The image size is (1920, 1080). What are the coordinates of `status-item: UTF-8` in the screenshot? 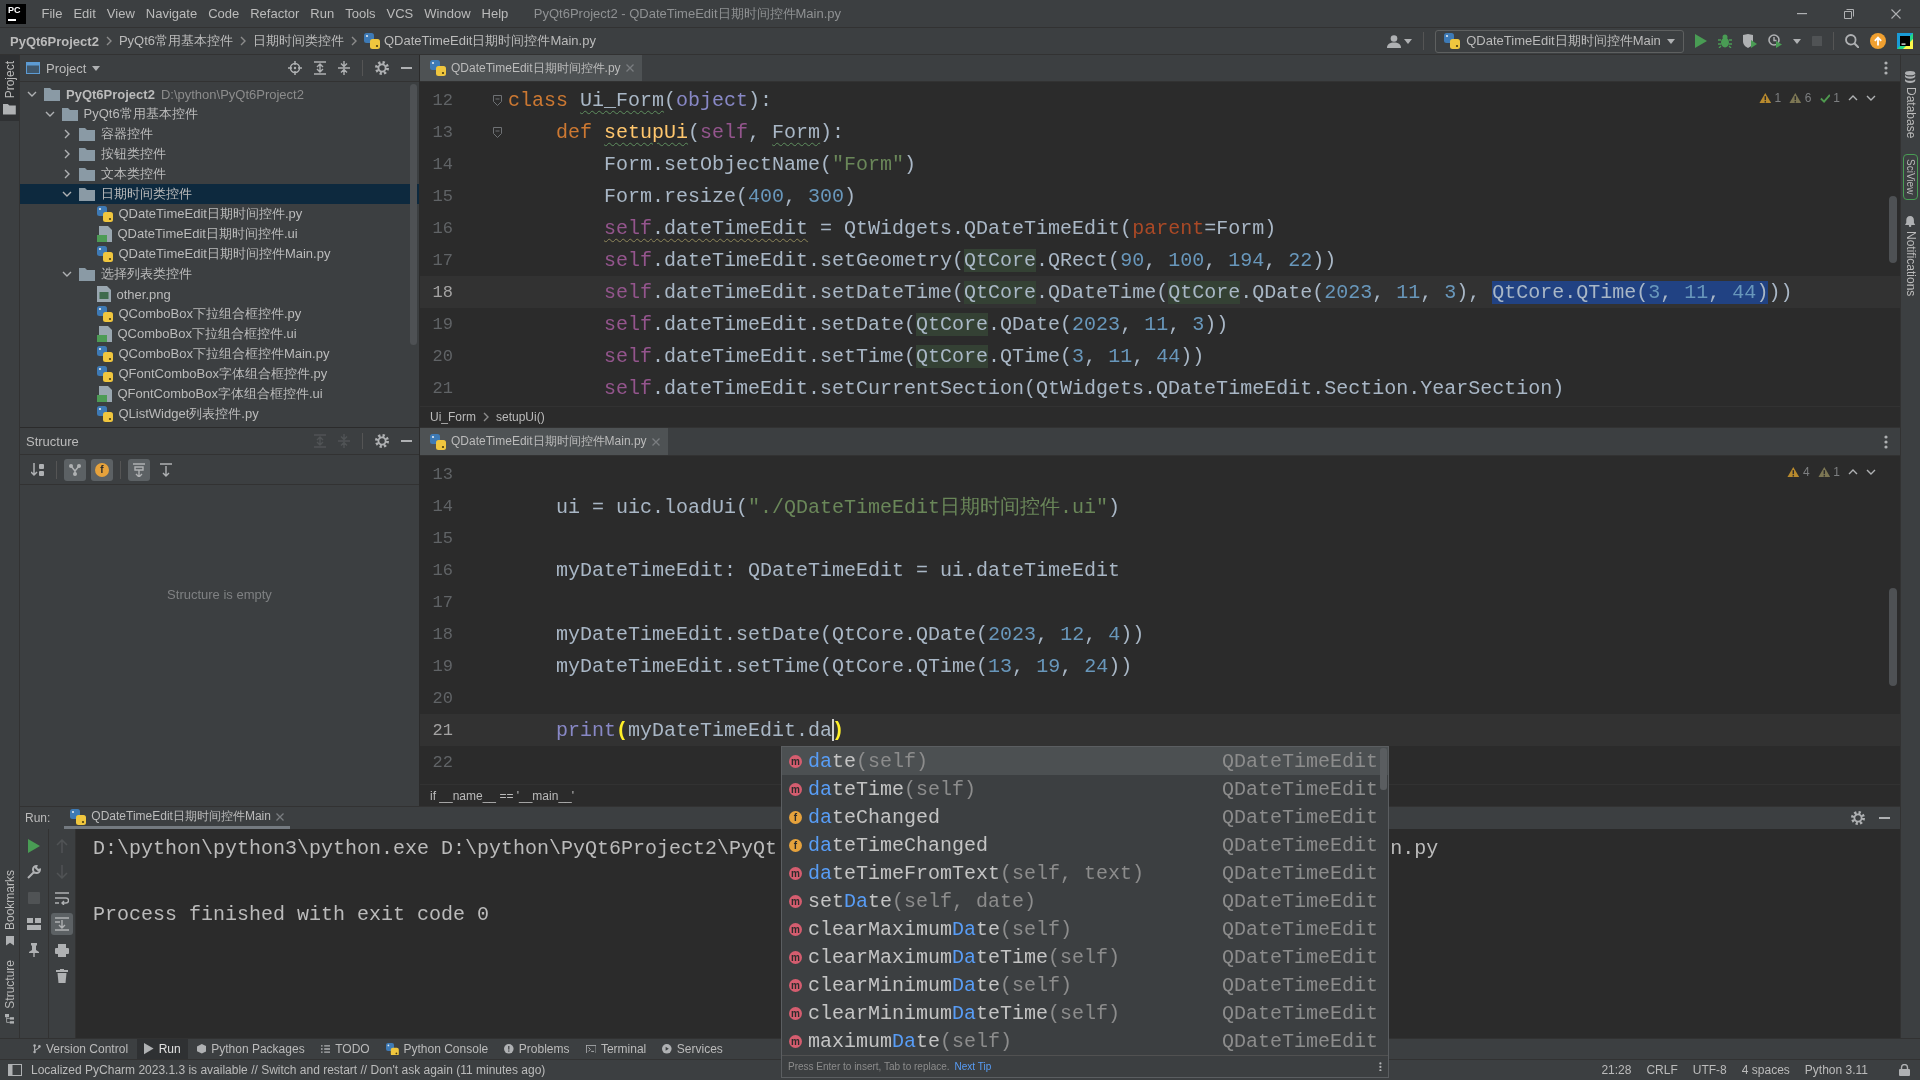 It's located at (1709, 1070).